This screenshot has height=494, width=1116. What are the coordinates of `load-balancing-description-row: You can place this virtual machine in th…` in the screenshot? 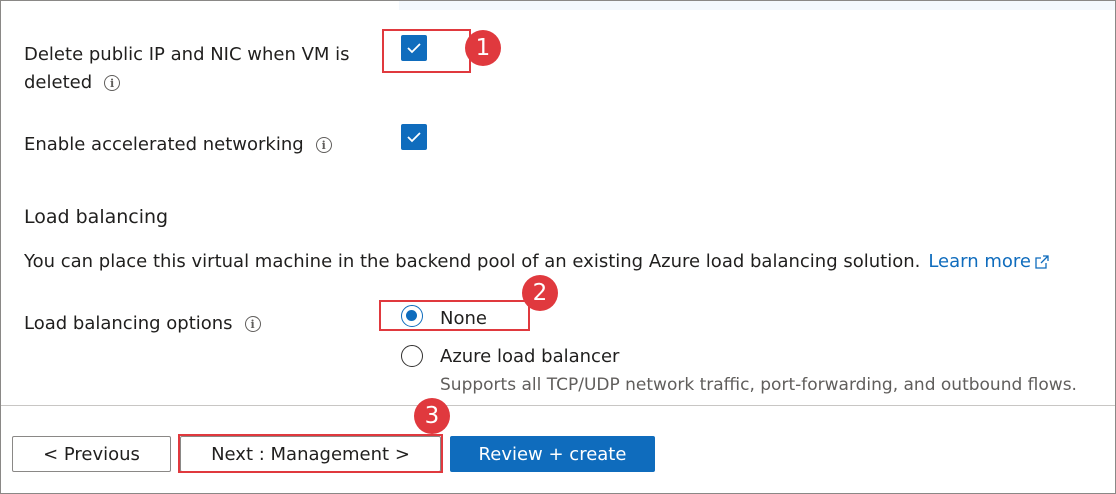 It's located at (537, 262).